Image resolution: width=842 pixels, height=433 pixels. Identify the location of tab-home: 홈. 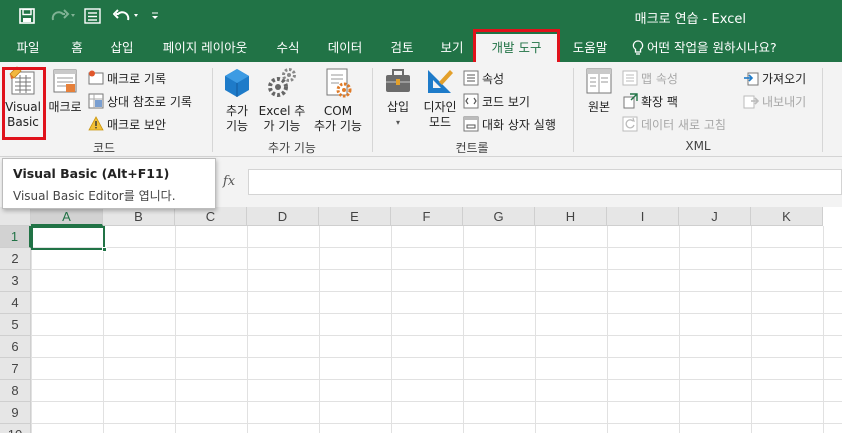
(77, 47).